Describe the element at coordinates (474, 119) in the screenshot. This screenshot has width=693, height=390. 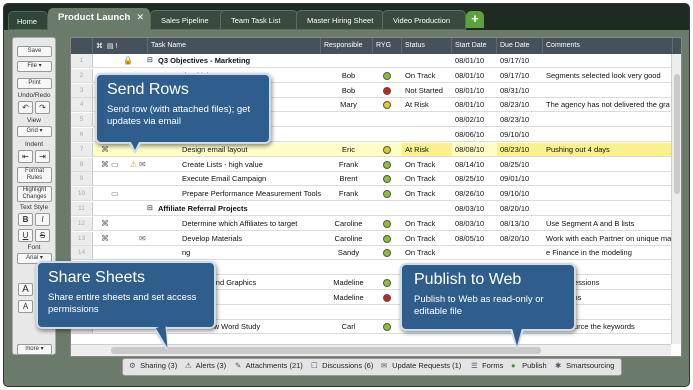
I see `cell-start: 08/02/10` at that location.